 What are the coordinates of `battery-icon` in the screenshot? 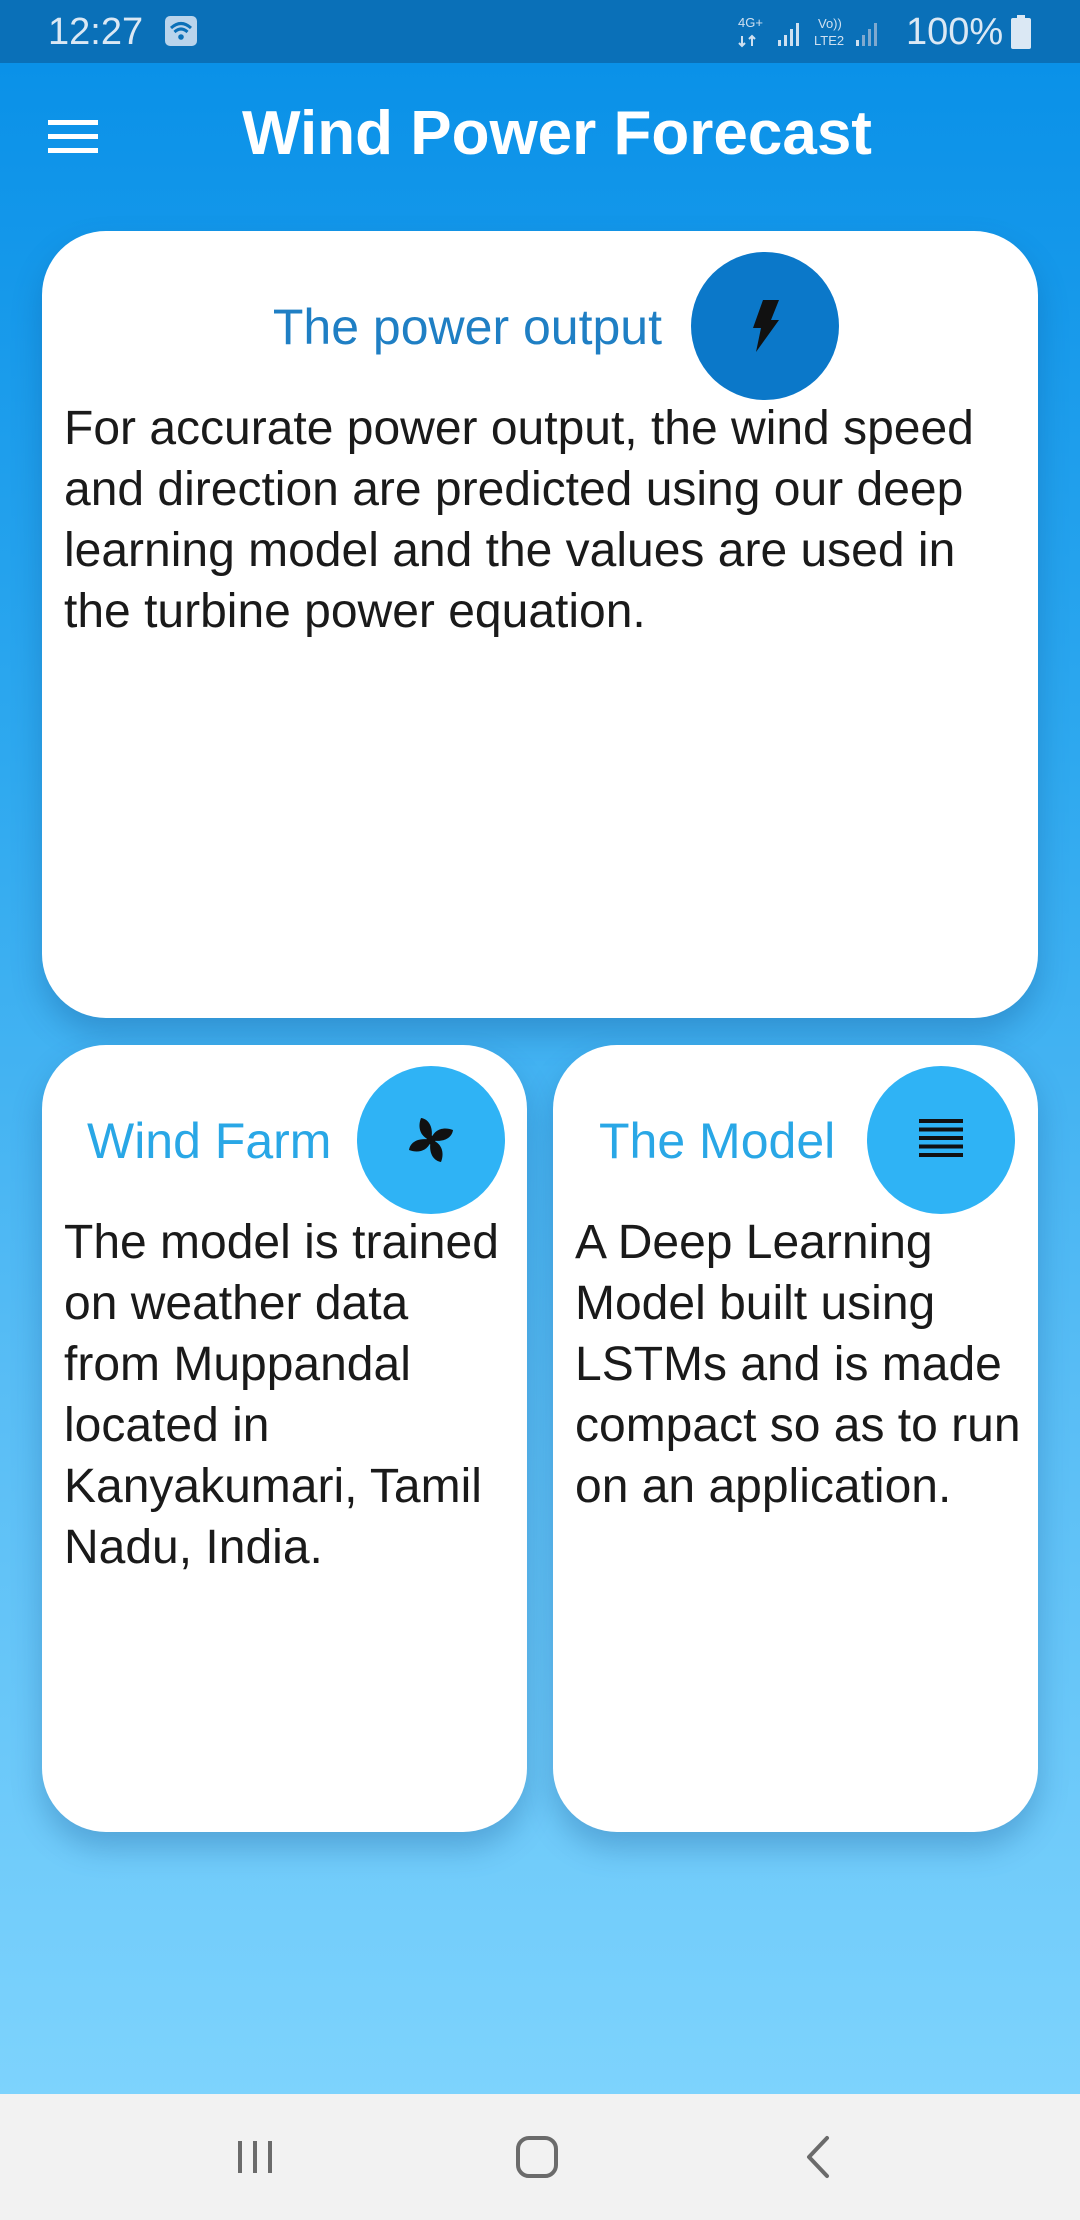 It's located at (1021, 32).